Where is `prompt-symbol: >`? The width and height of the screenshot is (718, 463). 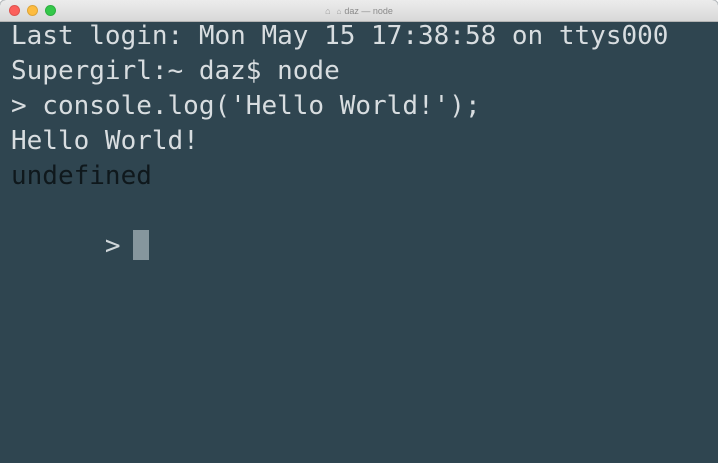 prompt-symbol: > is located at coordinates (112, 246).